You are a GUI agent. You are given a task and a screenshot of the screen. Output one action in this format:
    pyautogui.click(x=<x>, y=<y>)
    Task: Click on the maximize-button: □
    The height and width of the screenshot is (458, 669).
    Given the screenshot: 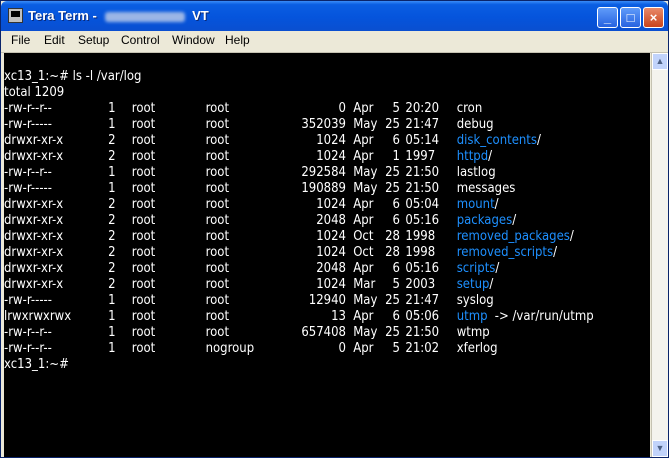 What is the action you would take?
    pyautogui.click(x=630, y=17)
    